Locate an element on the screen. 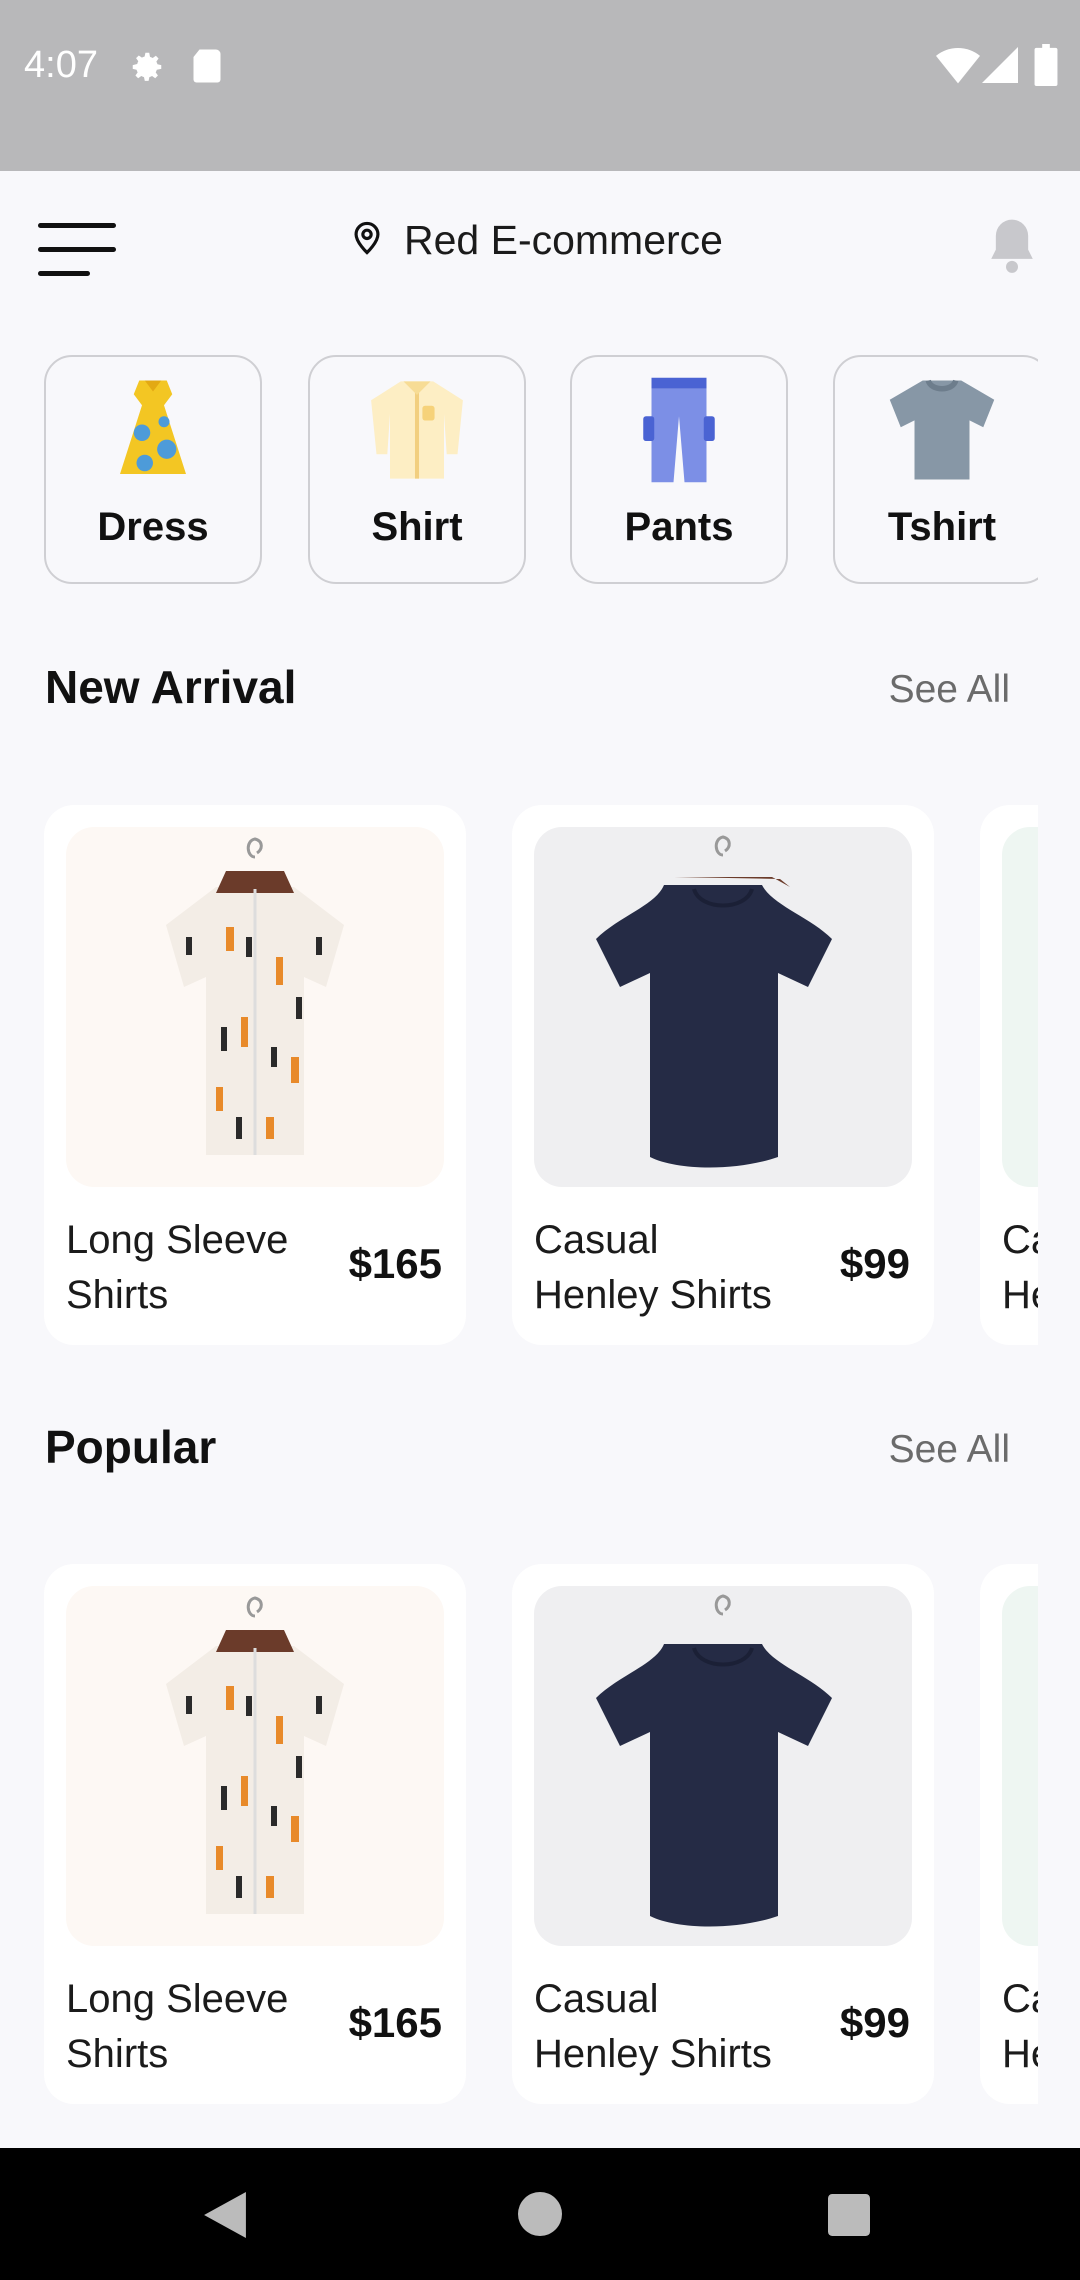 The image size is (1080, 2280). category-tshirt: Tshirt is located at coordinates (935, 469).